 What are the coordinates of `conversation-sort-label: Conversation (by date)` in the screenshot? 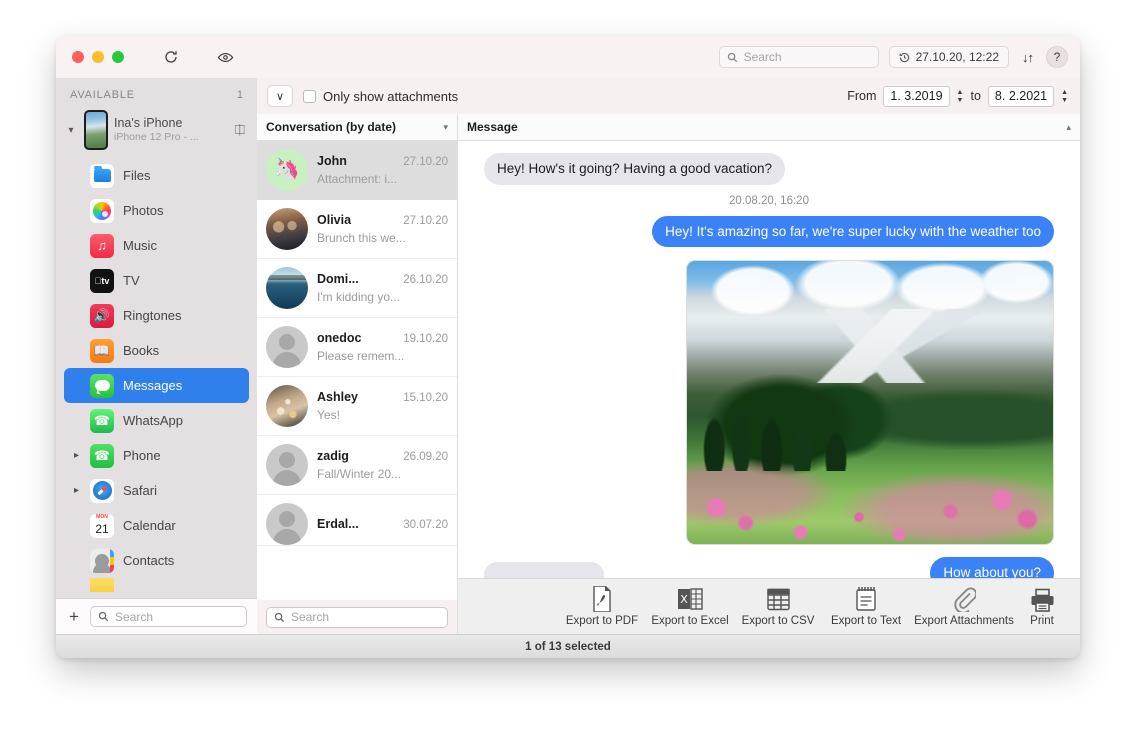 It's located at (331, 127).